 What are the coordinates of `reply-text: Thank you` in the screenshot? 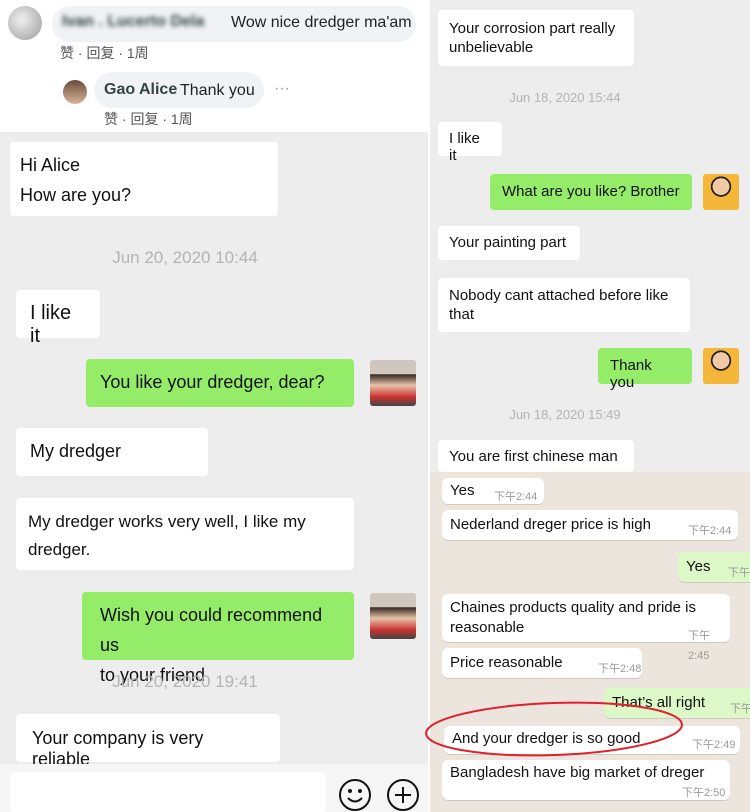 It's located at (217, 90).